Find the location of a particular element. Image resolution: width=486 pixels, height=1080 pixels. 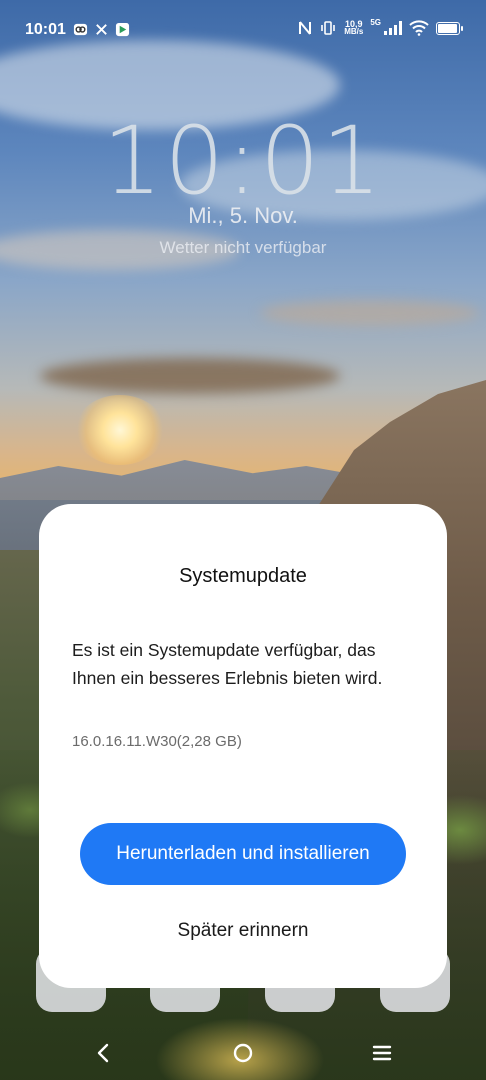

signal-icon is located at coordinates (393, 28).